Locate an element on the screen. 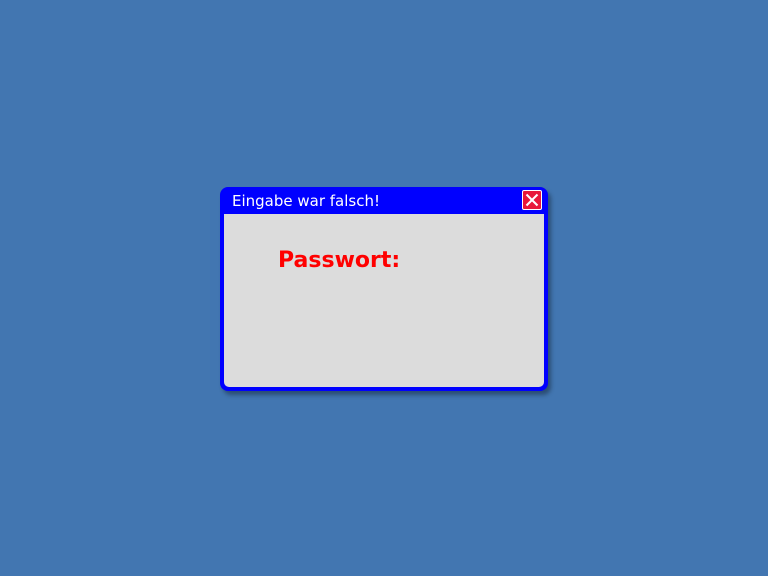  close-icon is located at coordinates (532, 200).